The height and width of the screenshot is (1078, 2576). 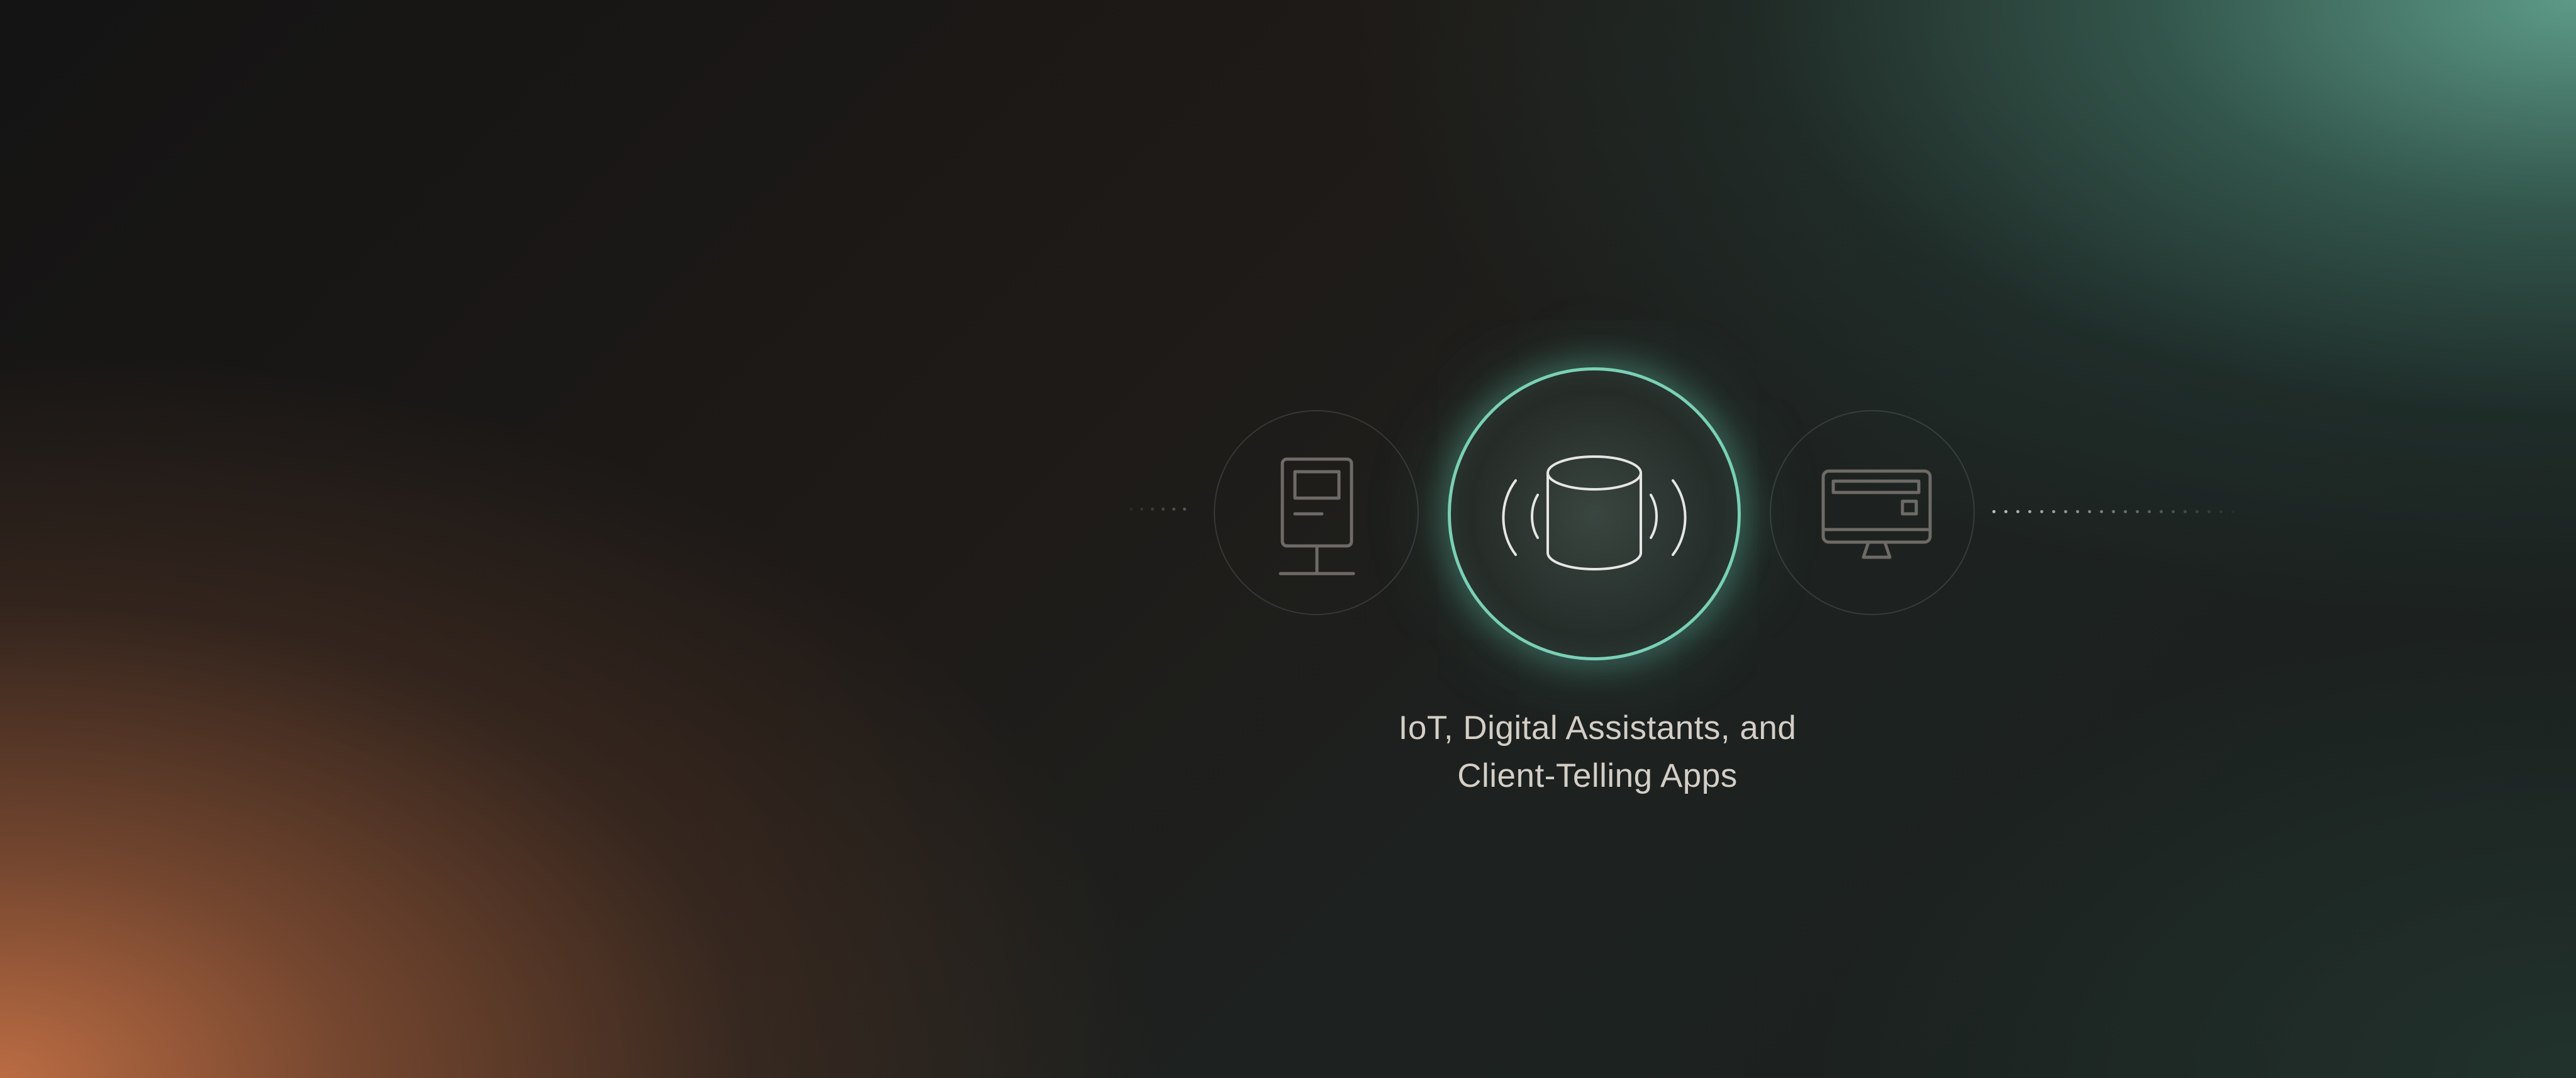 I want to click on smart-speaker-icon, so click(x=1594, y=512).